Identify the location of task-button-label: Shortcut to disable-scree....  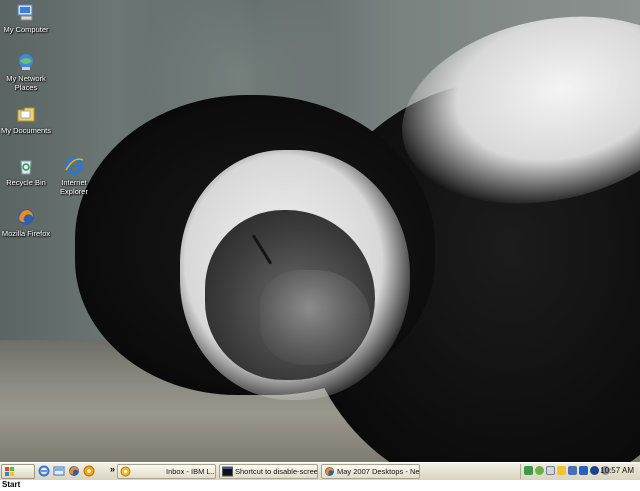
(276, 471).